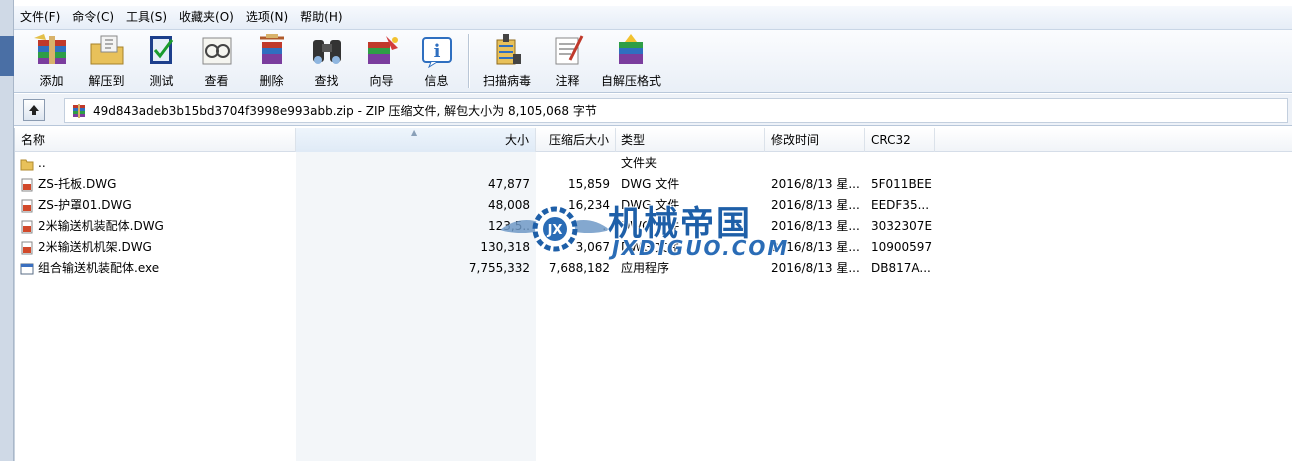 Image resolution: width=1292 pixels, height=461 pixels. What do you see at coordinates (902, 226) in the screenshot?
I see `file-crc: 3032307E` at bounding box center [902, 226].